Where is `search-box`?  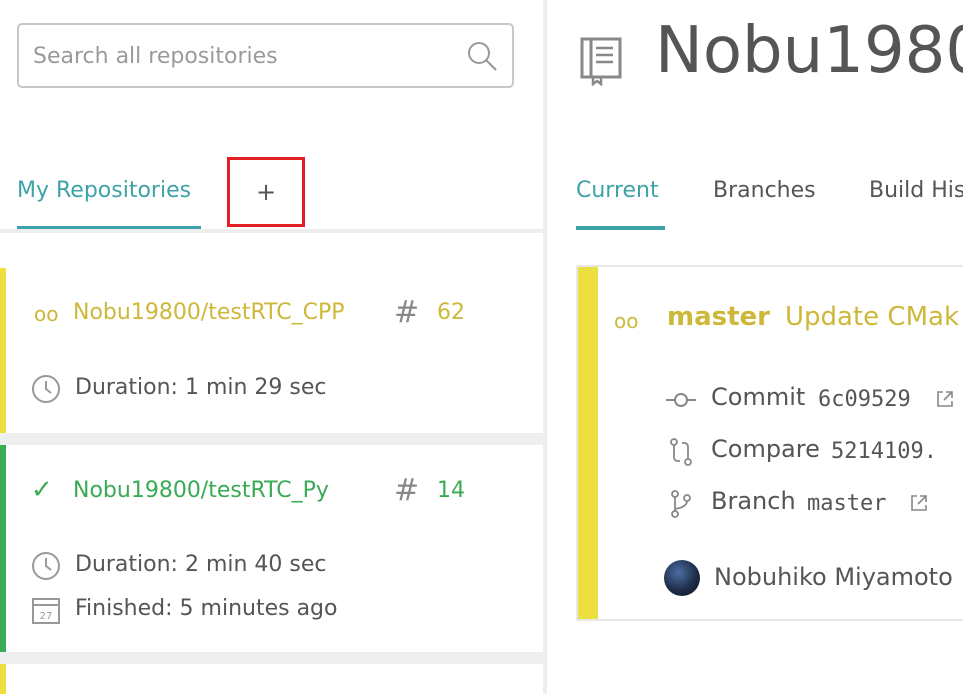
search-box is located at coordinates (265, 55).